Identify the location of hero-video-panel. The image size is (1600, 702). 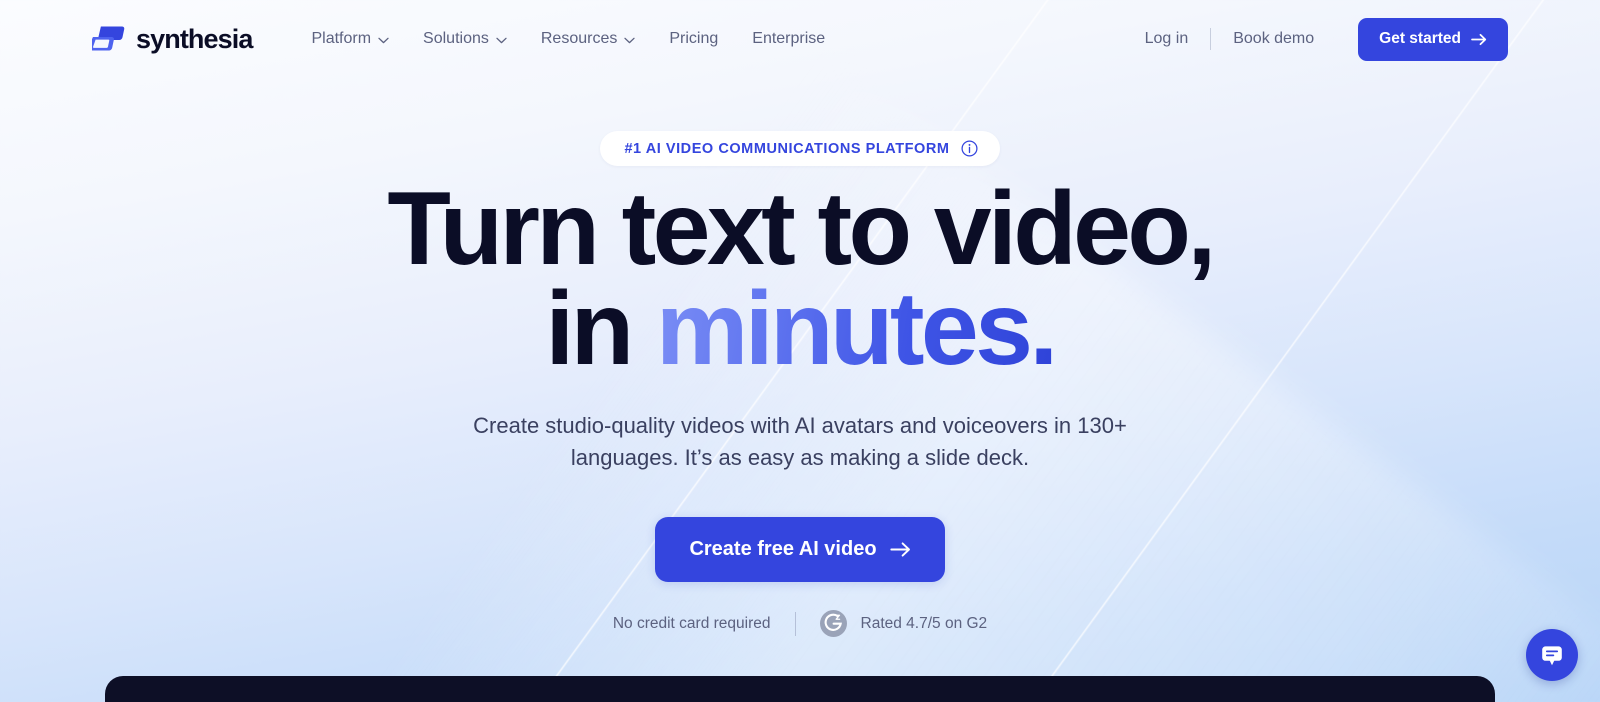
(800, 689).